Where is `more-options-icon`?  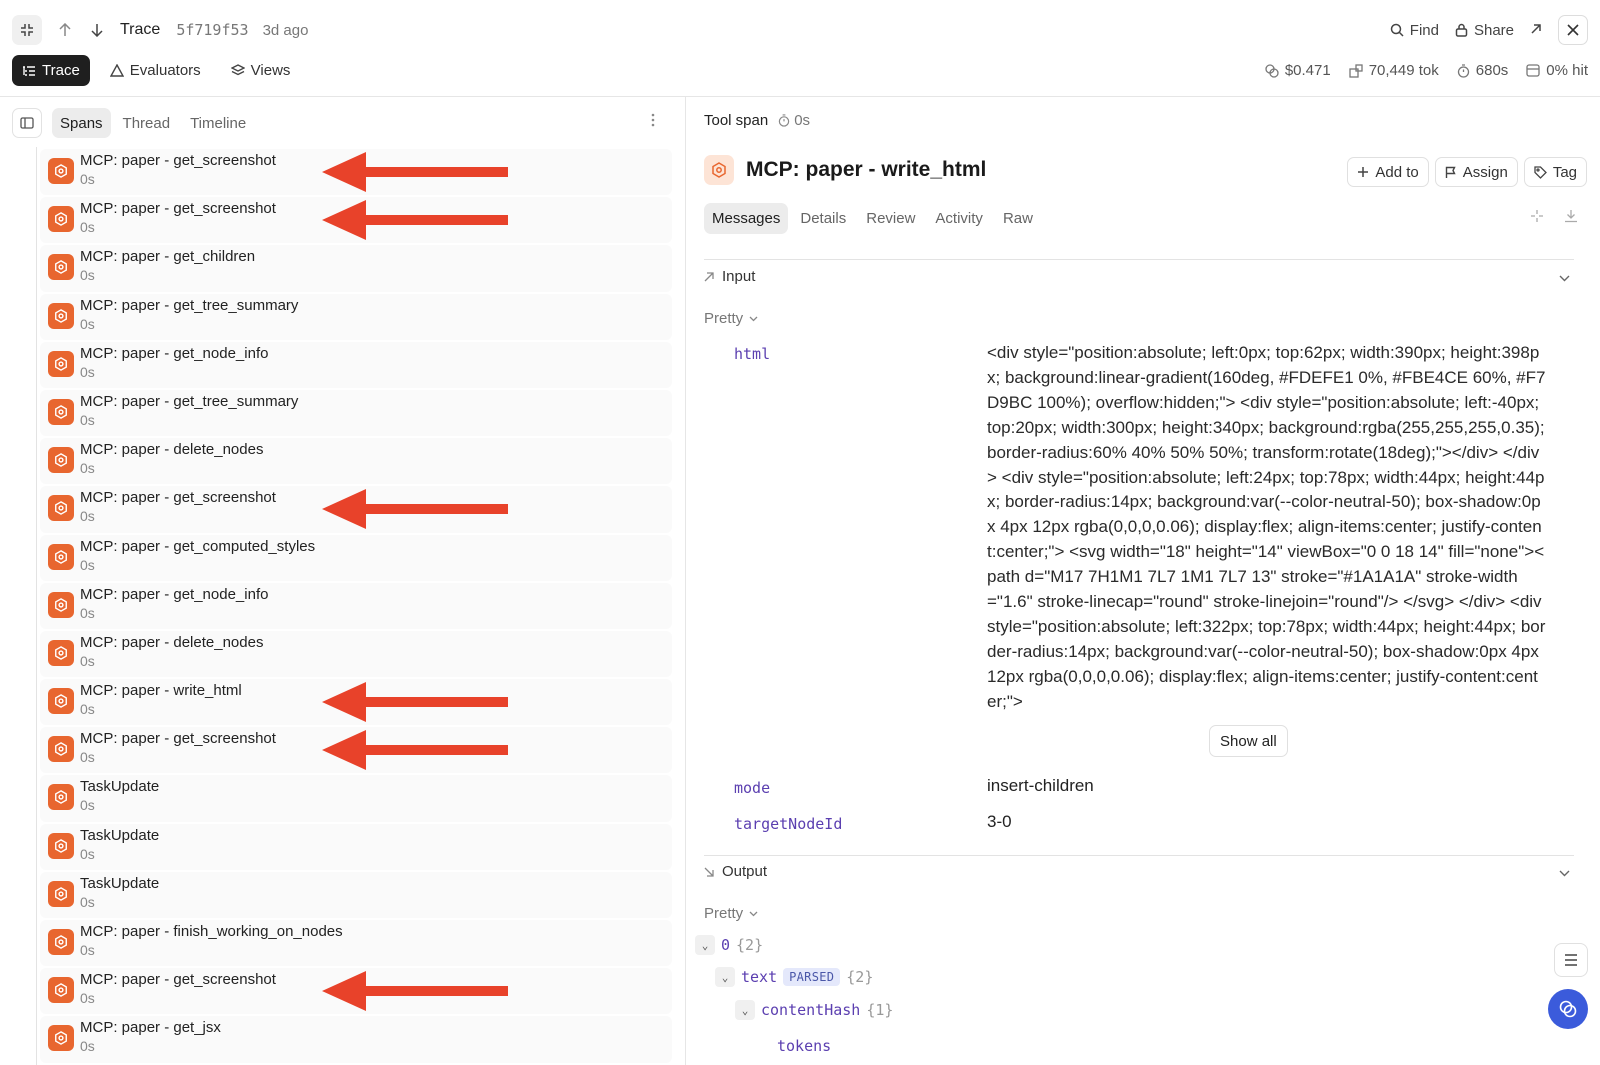 more-options-icon is located at coordinates (653, 122).